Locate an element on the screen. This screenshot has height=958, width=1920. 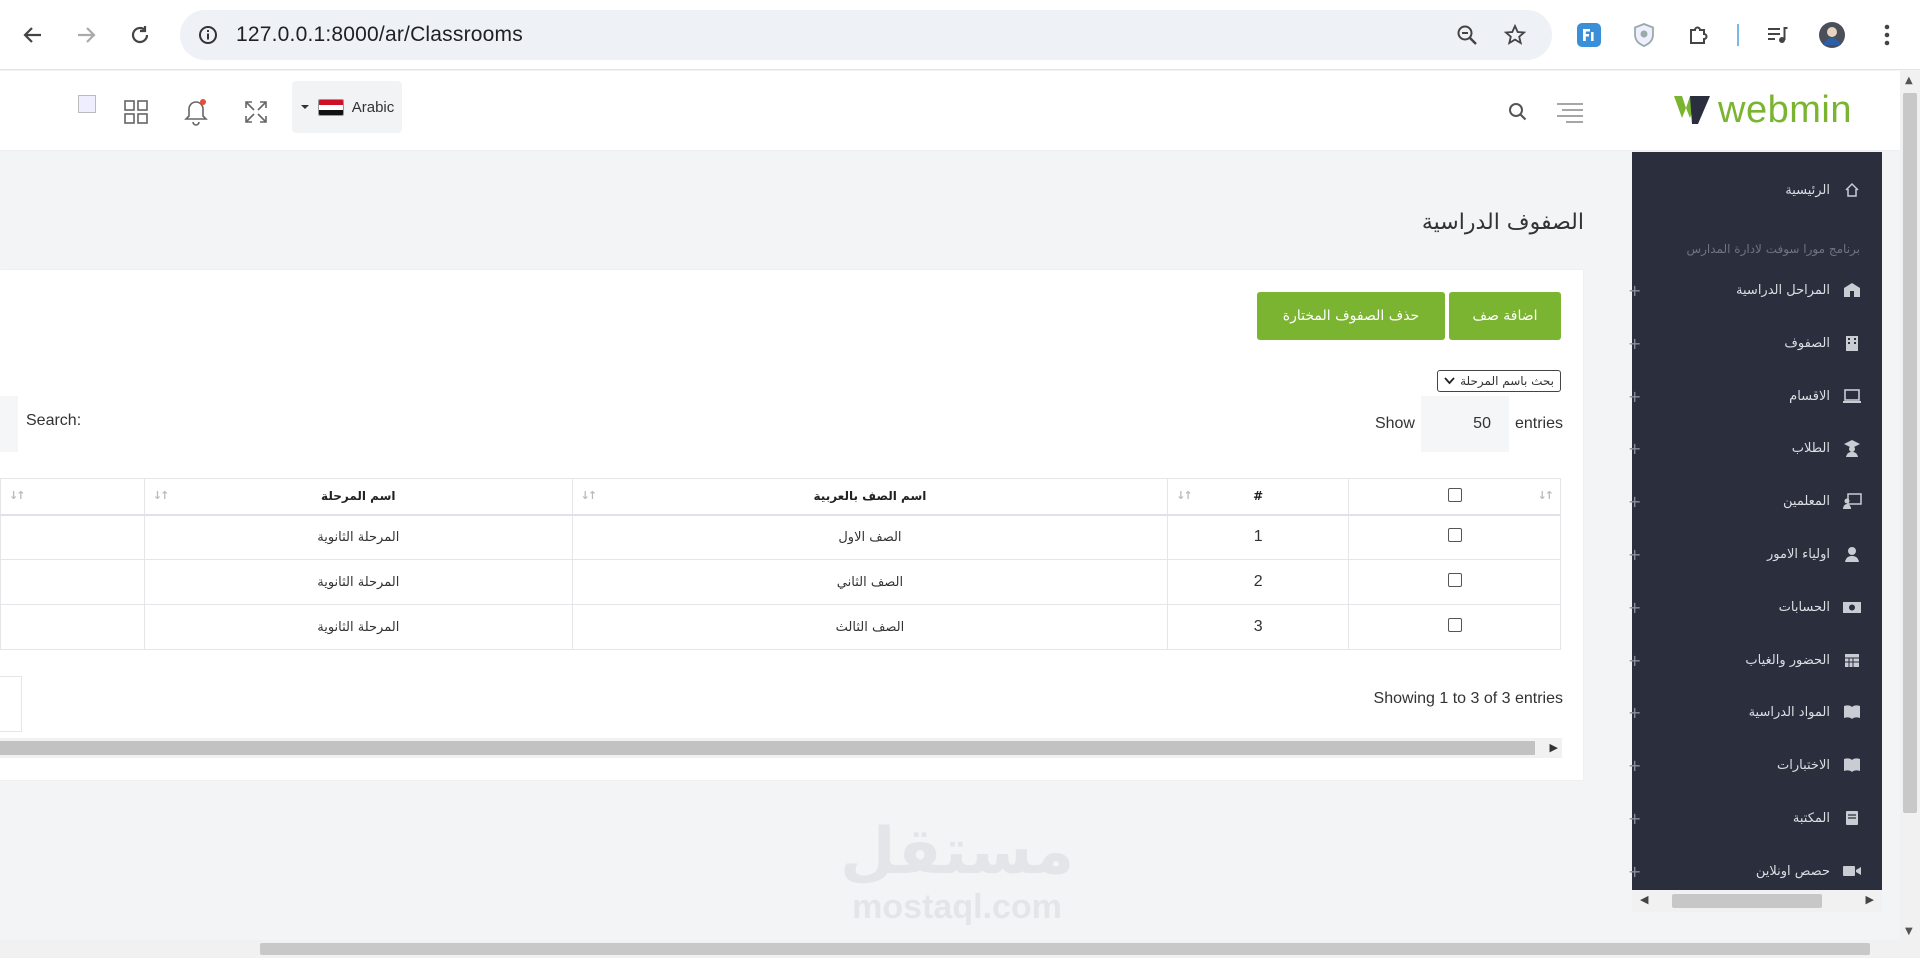
laptop-icon is located at coordinates (1852, 396).